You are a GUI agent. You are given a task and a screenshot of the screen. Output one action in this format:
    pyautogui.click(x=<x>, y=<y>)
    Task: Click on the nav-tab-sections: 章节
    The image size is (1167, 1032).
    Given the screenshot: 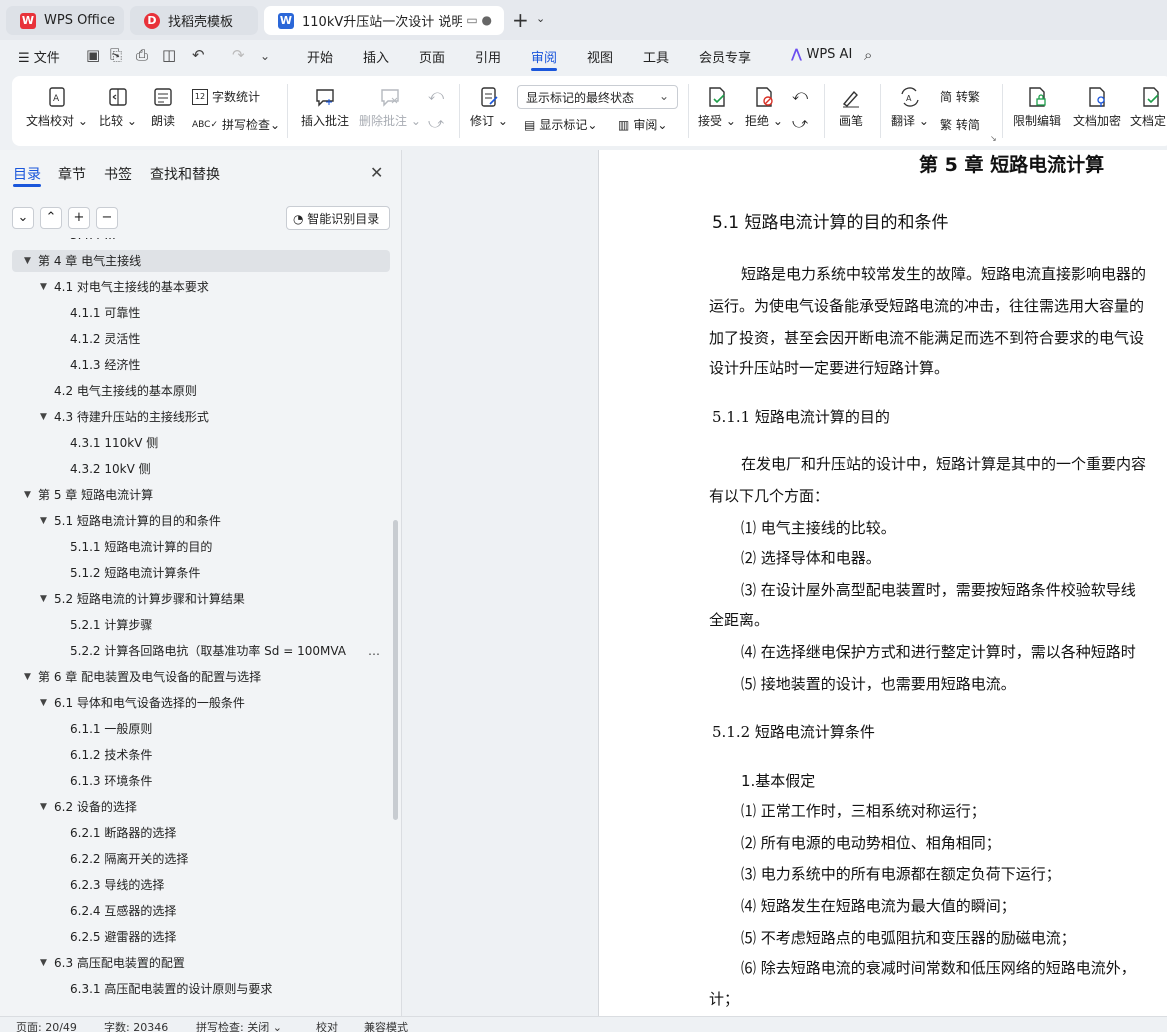 What is the action you would take?
    pyautogui.click(x=72, y=174)
    